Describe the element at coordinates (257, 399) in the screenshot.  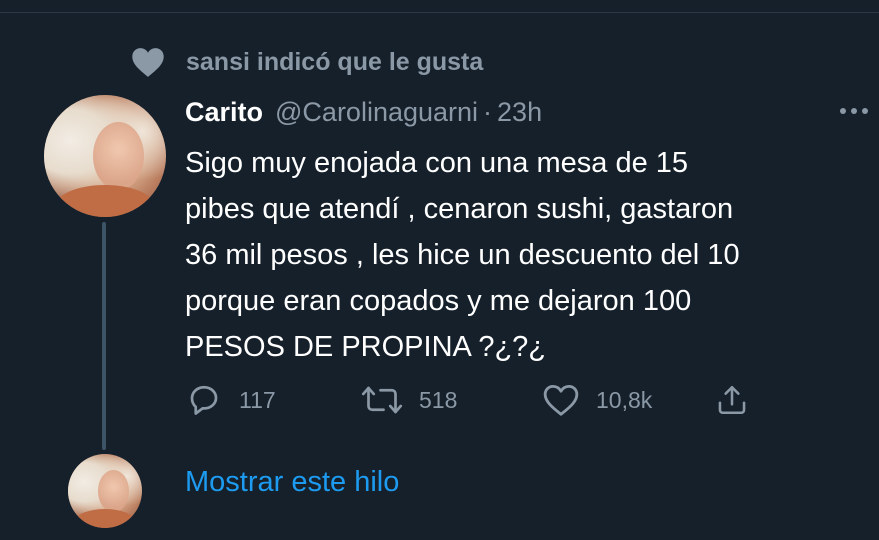
I see `reply-count: 117` at that location.